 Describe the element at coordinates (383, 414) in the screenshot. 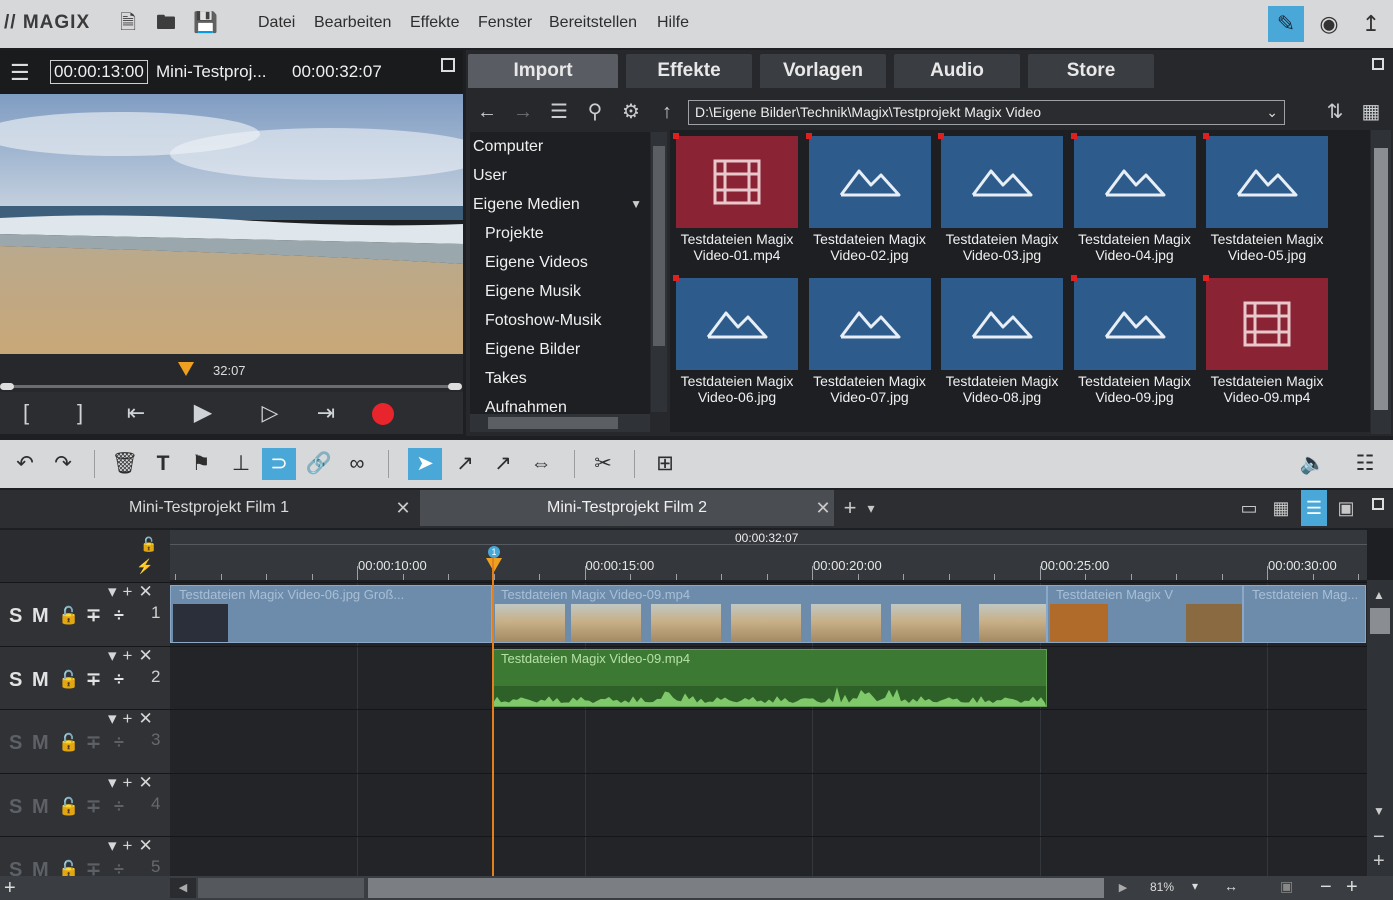

I see `record-icon` at that location.